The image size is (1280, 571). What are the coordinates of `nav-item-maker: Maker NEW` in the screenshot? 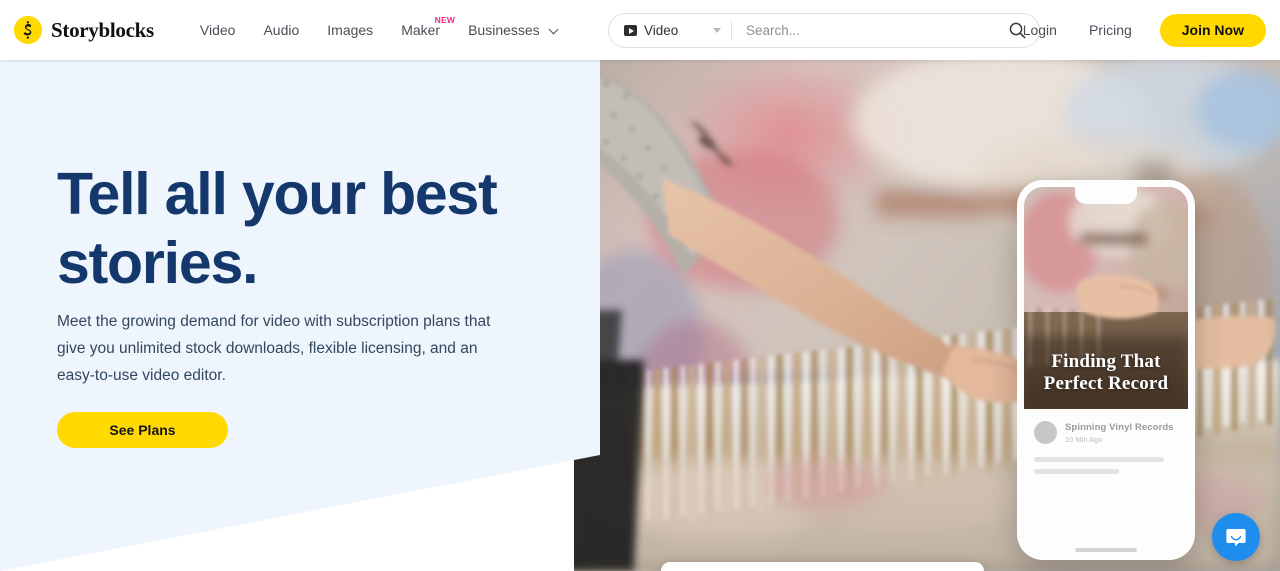 It's located at (421, 30).